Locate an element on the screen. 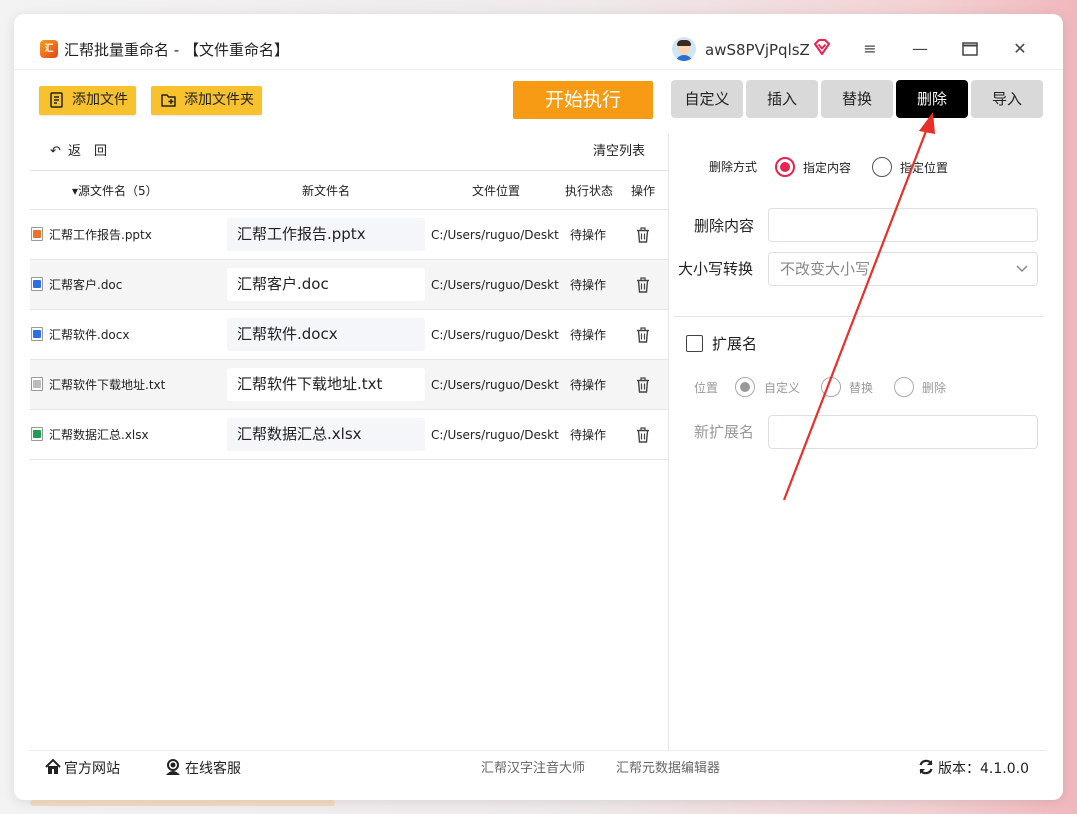 This screenshot has width=1077, height=814. window-title: 汇帮批量重命名 - 【文件重命名】 is located at coordinates (176, 50).